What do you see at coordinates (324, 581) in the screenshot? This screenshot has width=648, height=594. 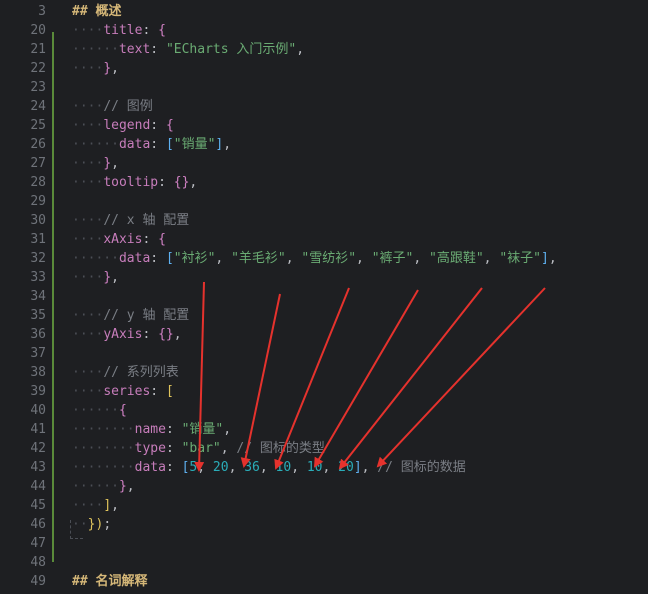 I see `code-line: 49 ## 名词解释` at bounding box center [324, 581].